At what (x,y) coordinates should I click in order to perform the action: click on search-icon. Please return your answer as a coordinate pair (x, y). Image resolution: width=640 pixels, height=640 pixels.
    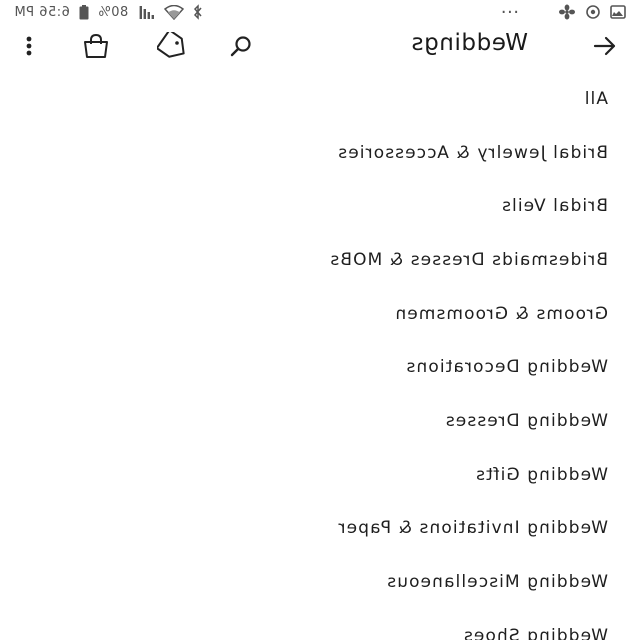
    Looking at the image, I should click on (241, 46).